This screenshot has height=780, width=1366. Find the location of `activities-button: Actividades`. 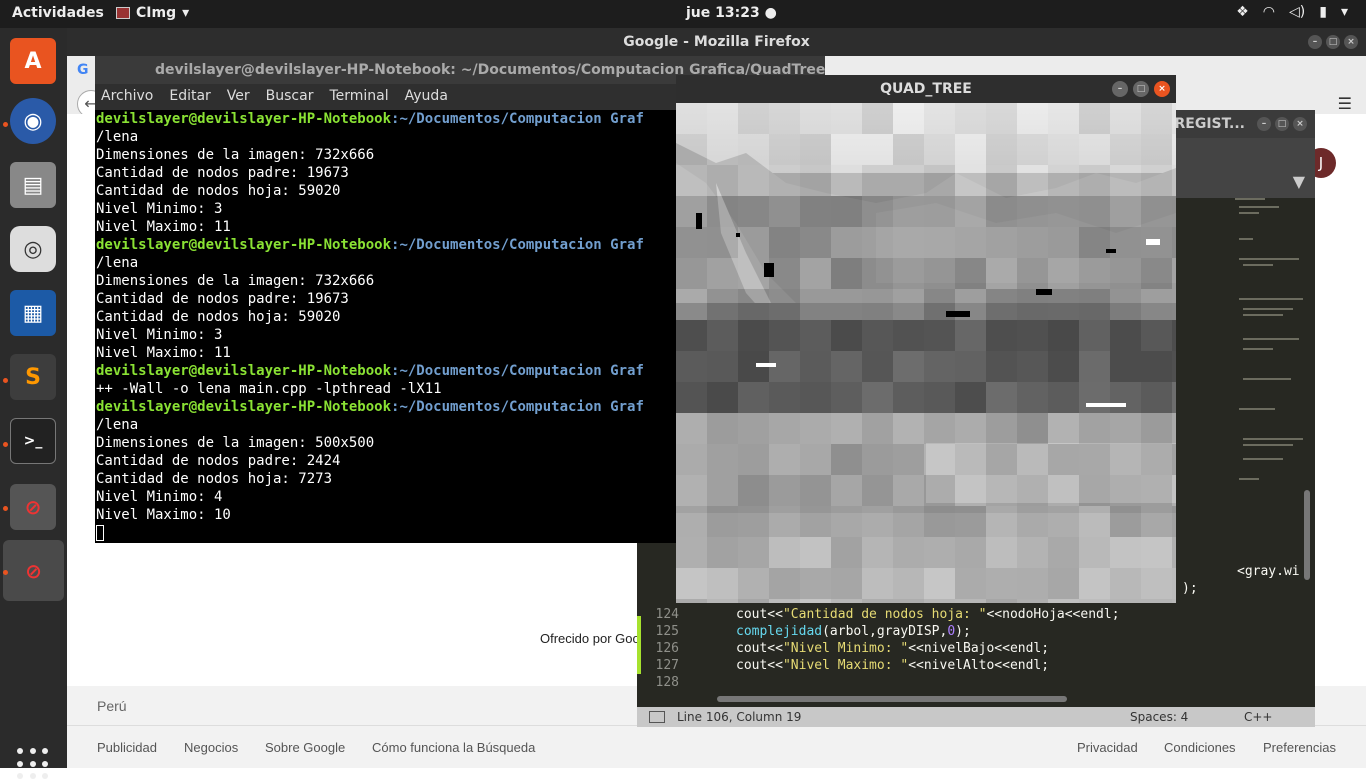

activities-button: Actividades is located at coordinates (58, 13).